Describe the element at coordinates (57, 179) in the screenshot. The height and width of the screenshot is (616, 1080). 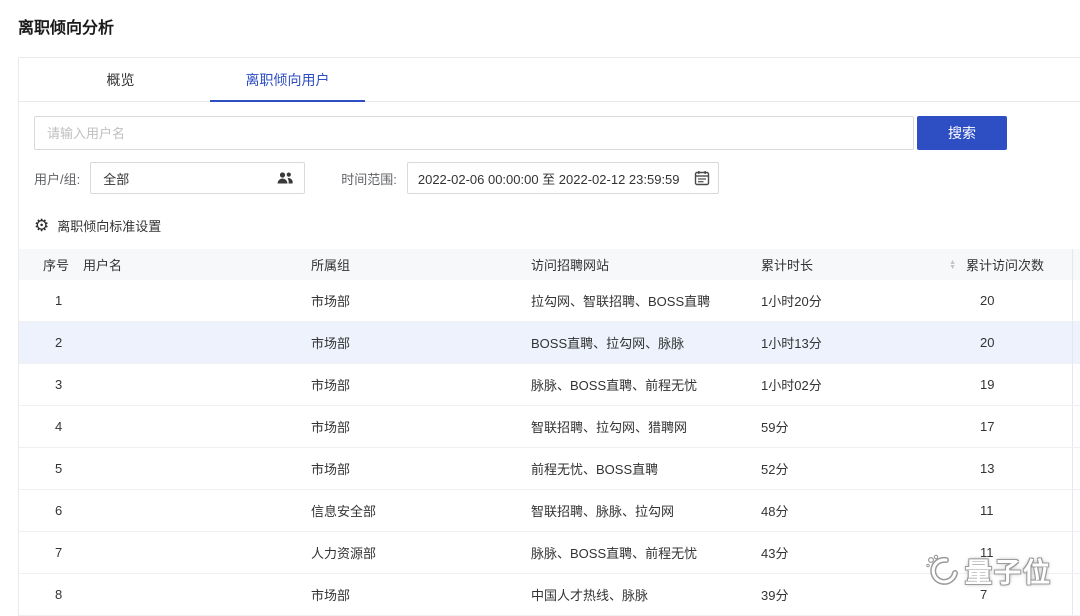
I see `user-group-label: 用户/组:` at that location.